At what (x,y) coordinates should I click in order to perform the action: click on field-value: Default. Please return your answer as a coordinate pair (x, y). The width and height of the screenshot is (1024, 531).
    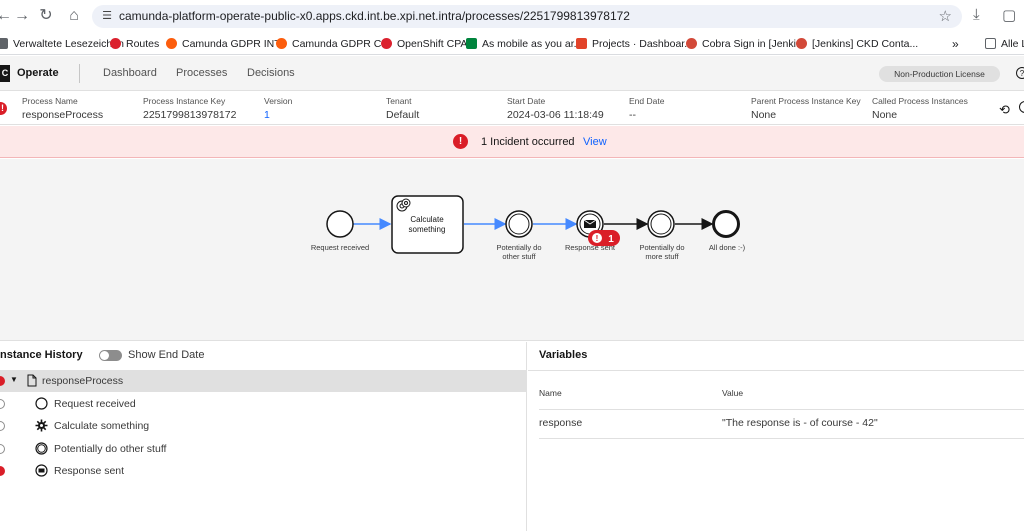
    Looking at the image, I should click on (403, 115).